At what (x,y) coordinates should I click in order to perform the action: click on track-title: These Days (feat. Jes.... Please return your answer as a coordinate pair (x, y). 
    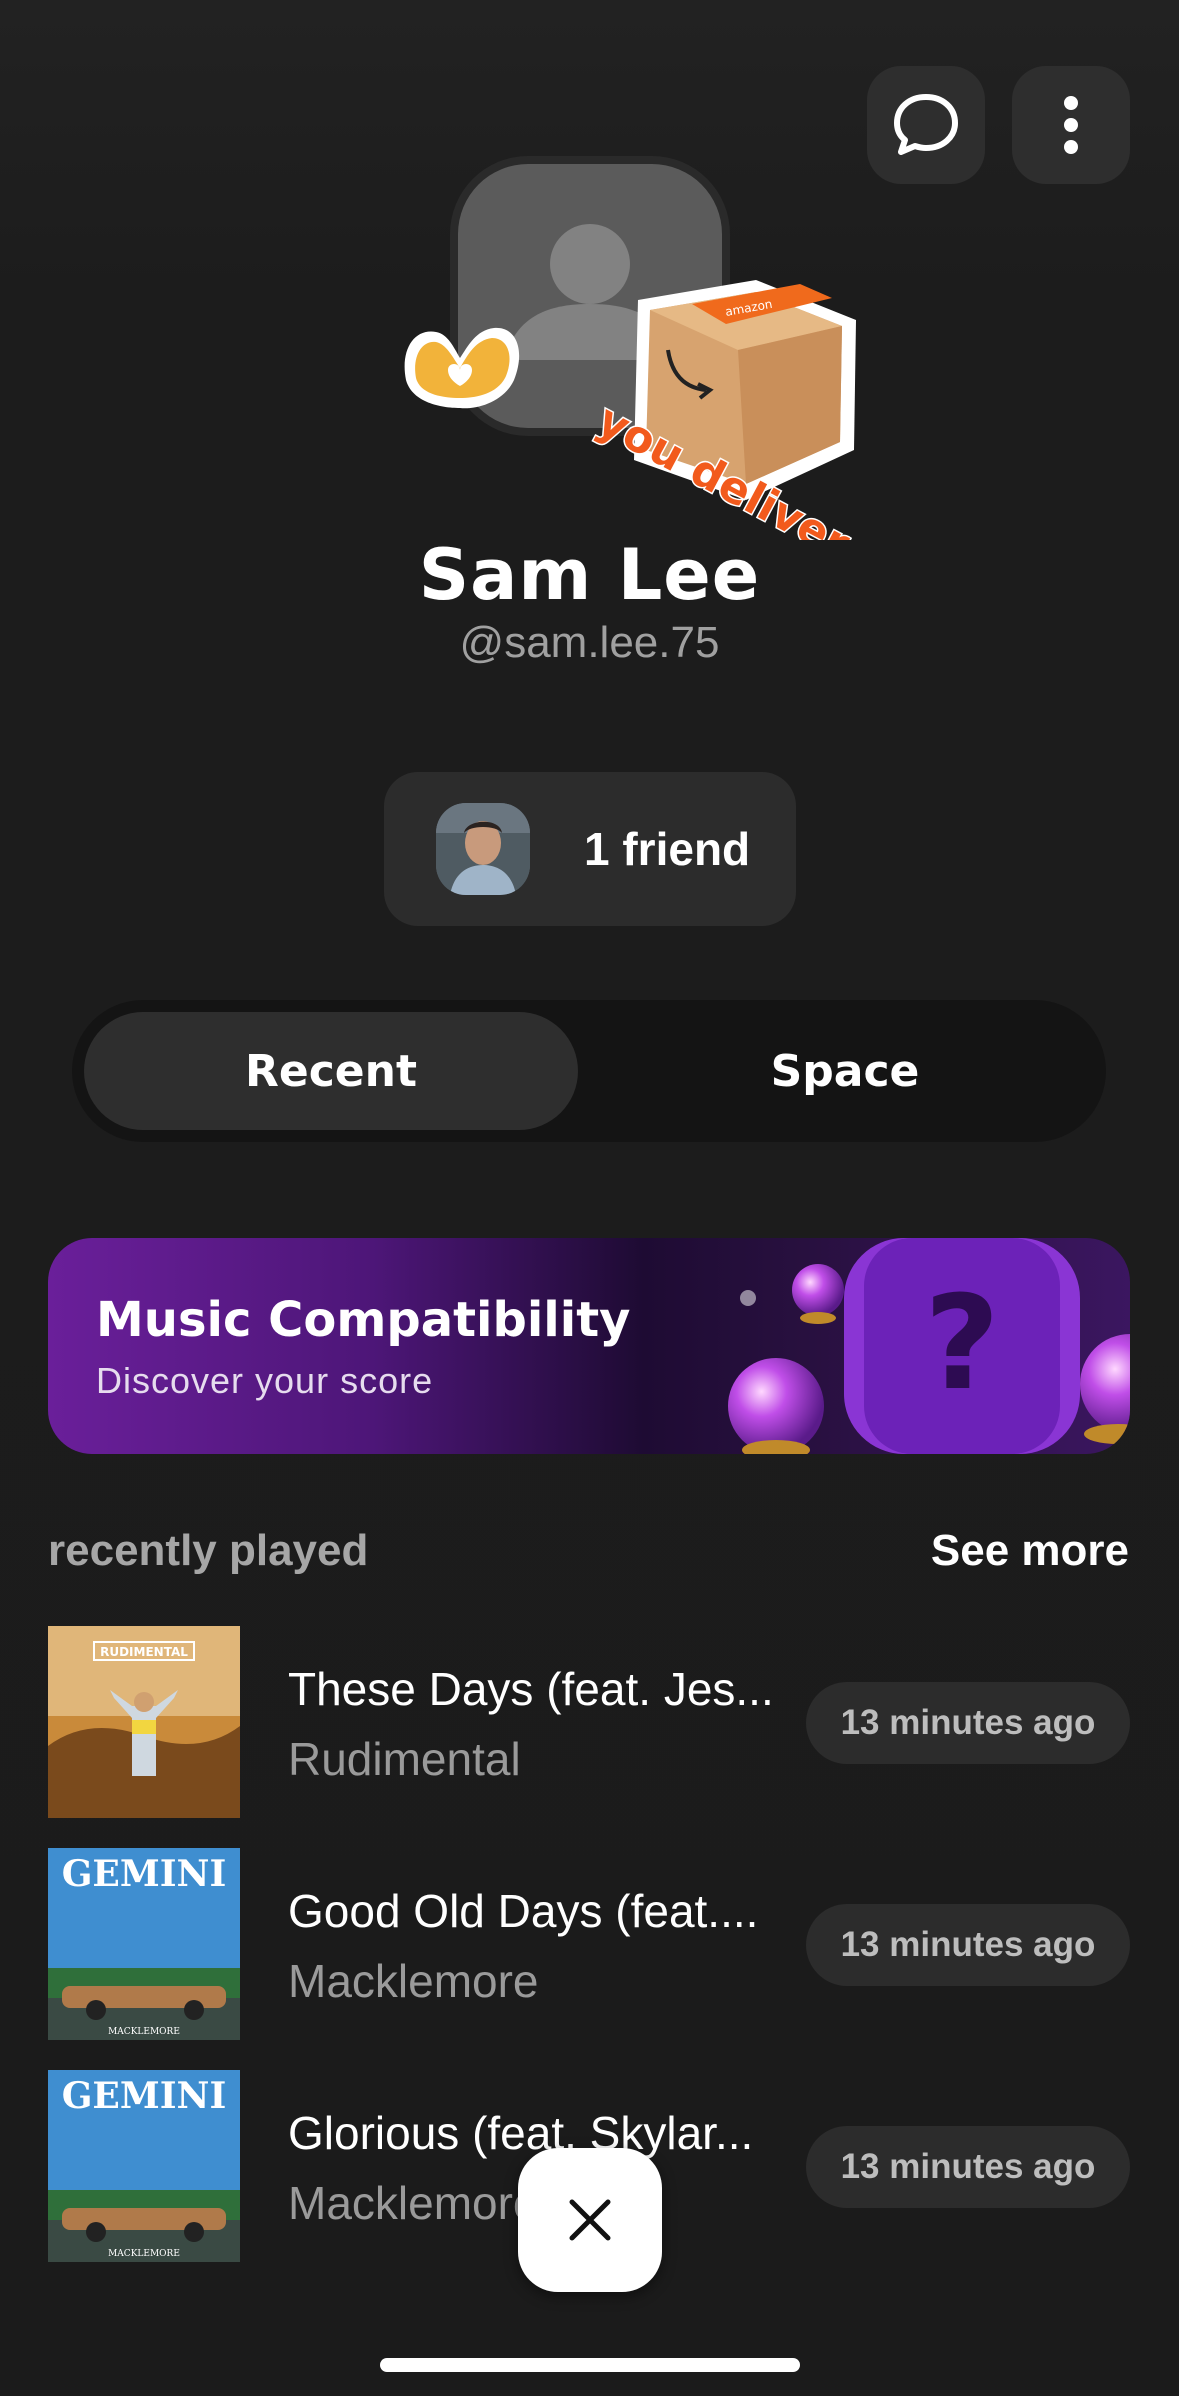
    Looking at the image, I should click on (531, 1689).